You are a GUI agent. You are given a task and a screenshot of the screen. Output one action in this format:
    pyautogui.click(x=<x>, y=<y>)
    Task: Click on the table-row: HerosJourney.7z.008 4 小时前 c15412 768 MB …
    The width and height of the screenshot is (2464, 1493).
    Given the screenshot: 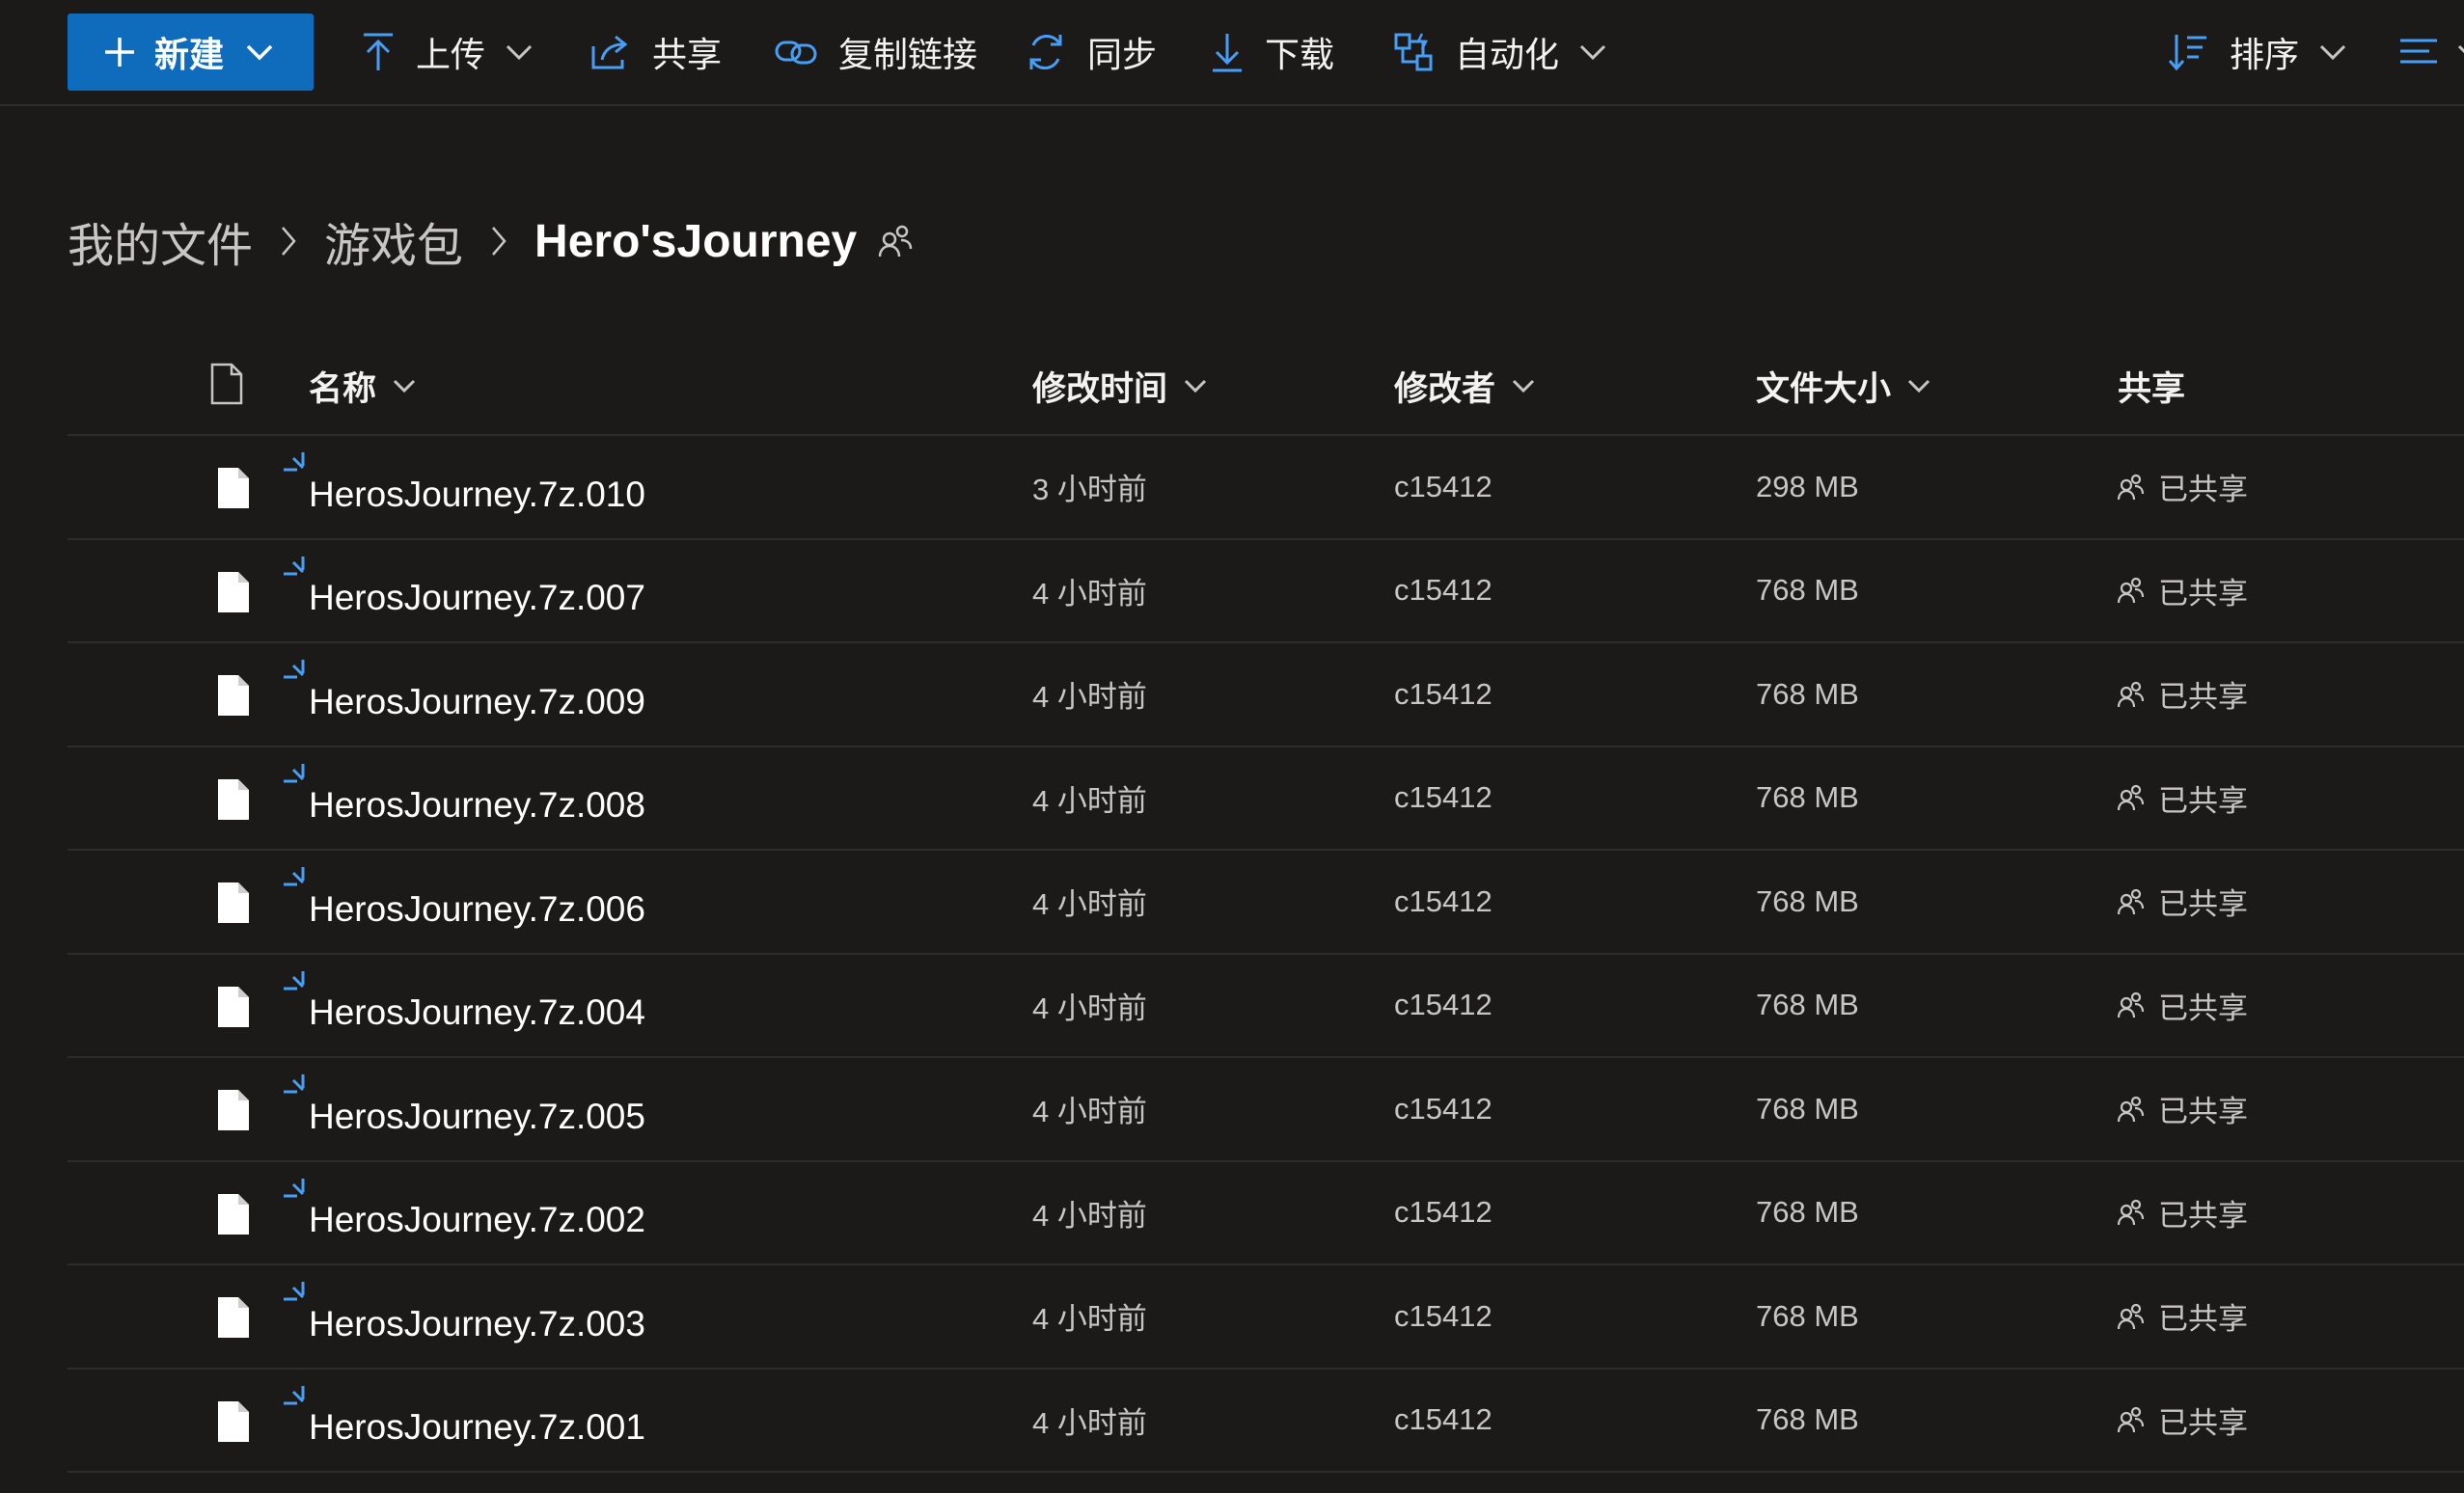 What is the action you would take?
    pyautogui.click(x=1266, y=799)
    